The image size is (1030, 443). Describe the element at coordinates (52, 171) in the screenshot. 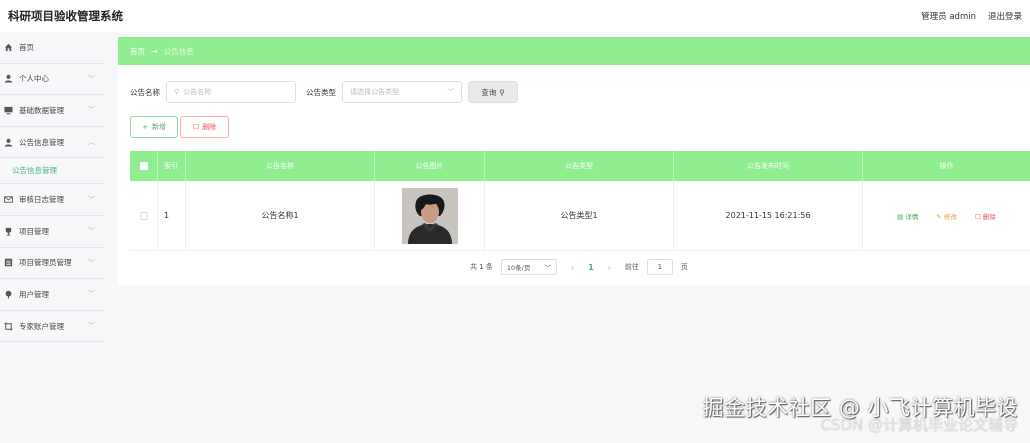

I see `sidebar-subitem-notice-info: 公告信息管理` at that location.